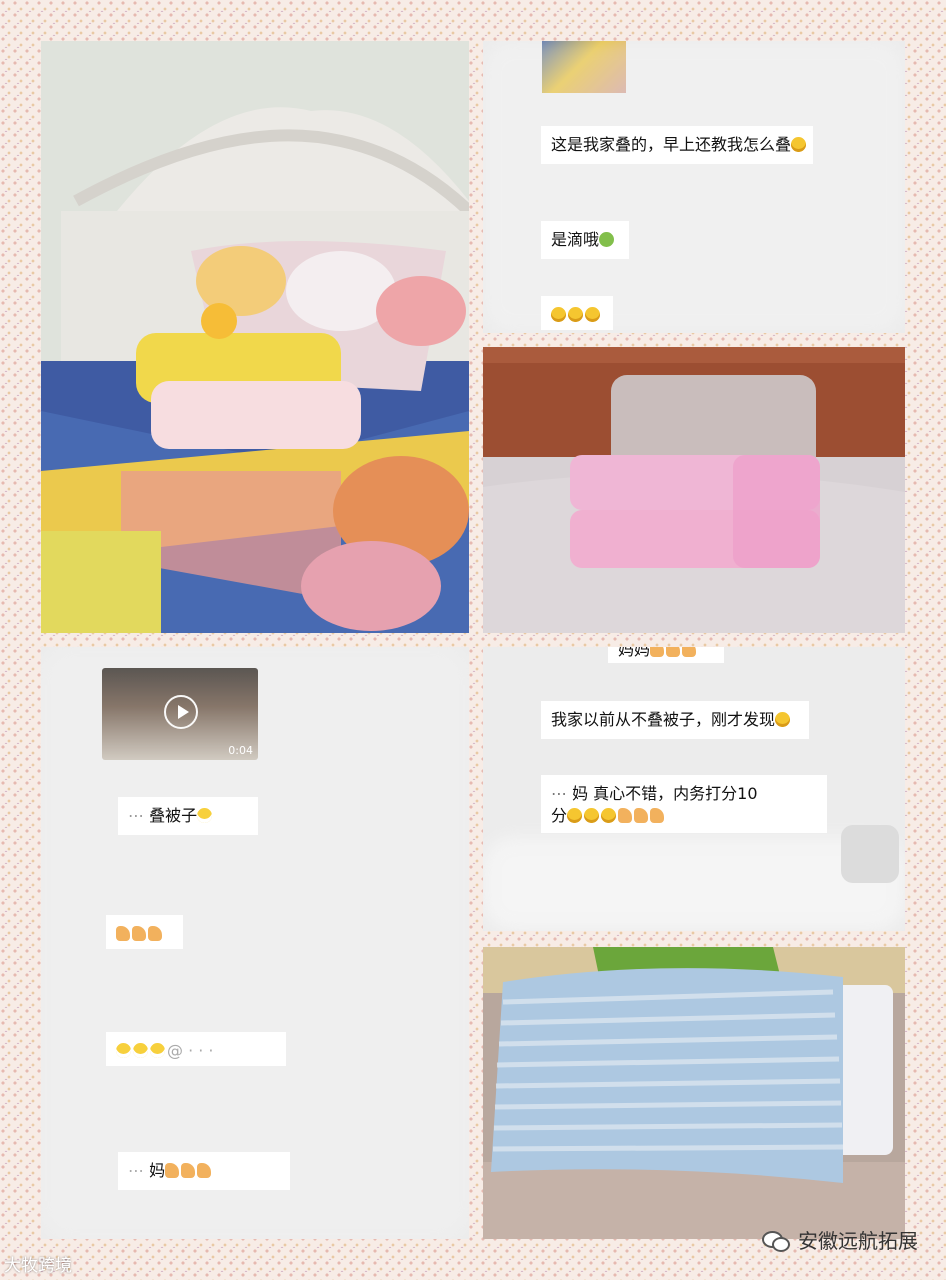  Describe the element at coordinates (858, 1241) in the screenshot. I see `watermark-text: 安徽远航拓展` at that location.